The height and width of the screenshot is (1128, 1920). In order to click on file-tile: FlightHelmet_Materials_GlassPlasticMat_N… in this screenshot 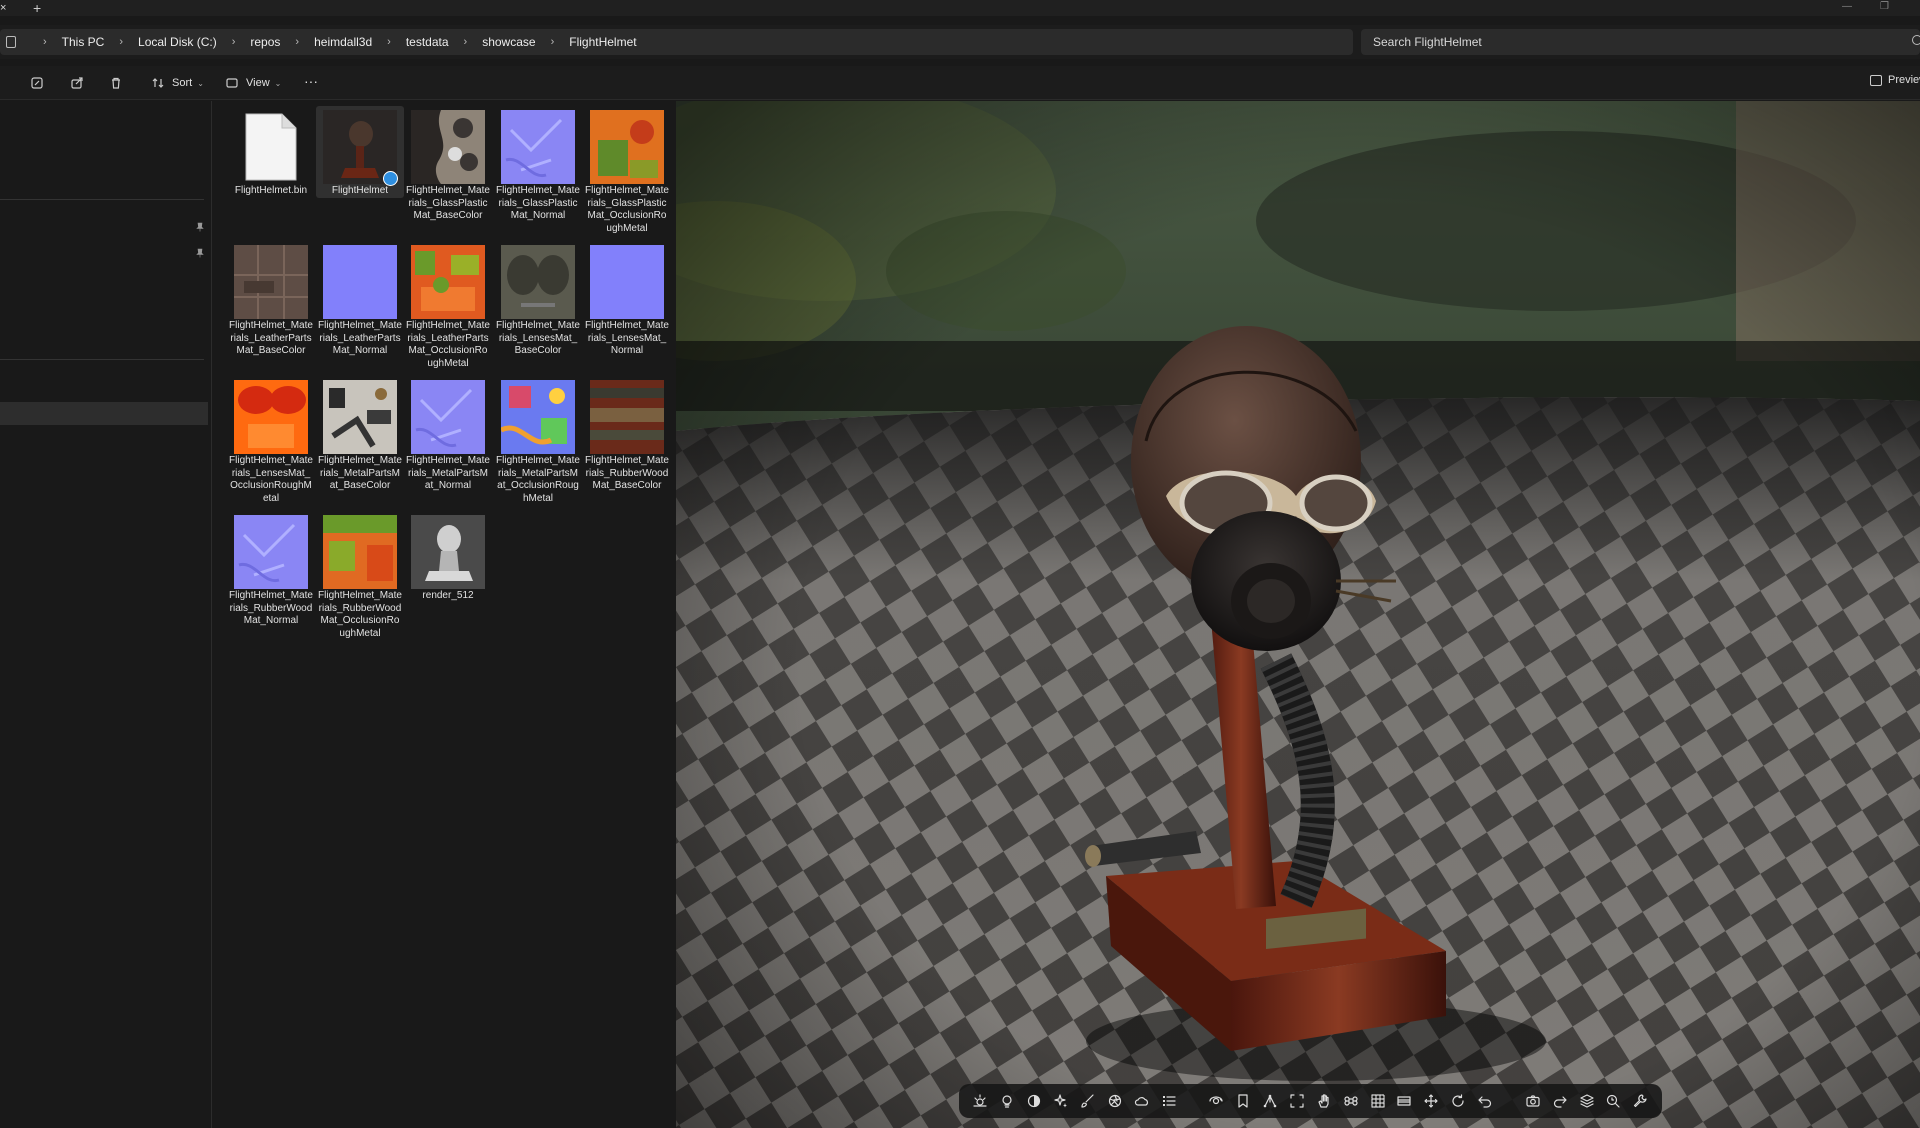, I will do `click(538, 164)`.